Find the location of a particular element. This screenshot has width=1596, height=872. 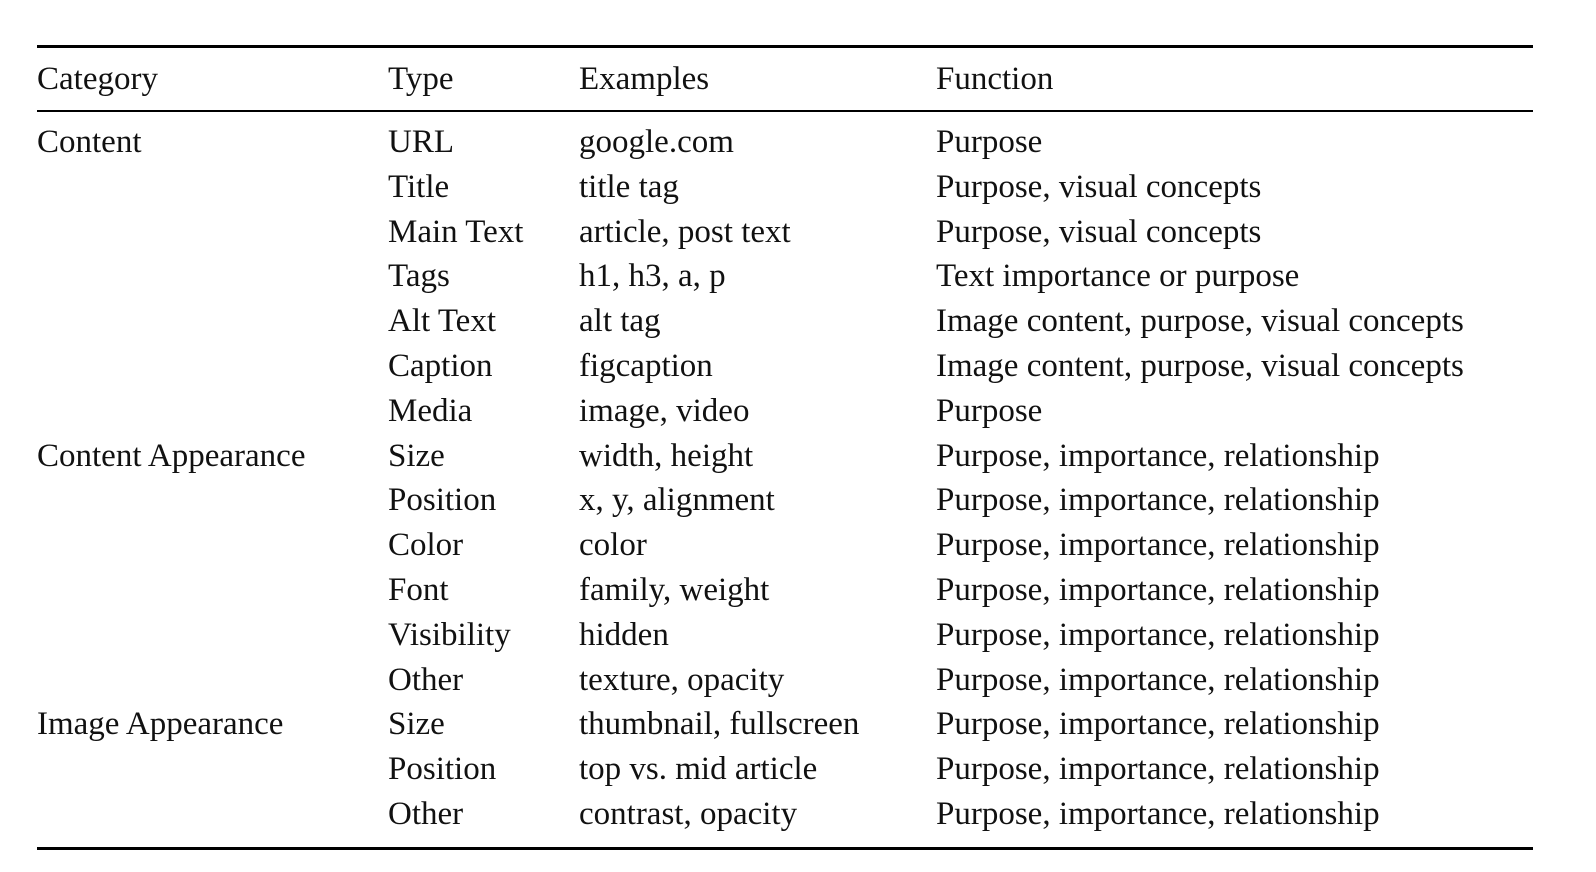

cell-examples: top vs. mid article is located at coordinates (698, 769).